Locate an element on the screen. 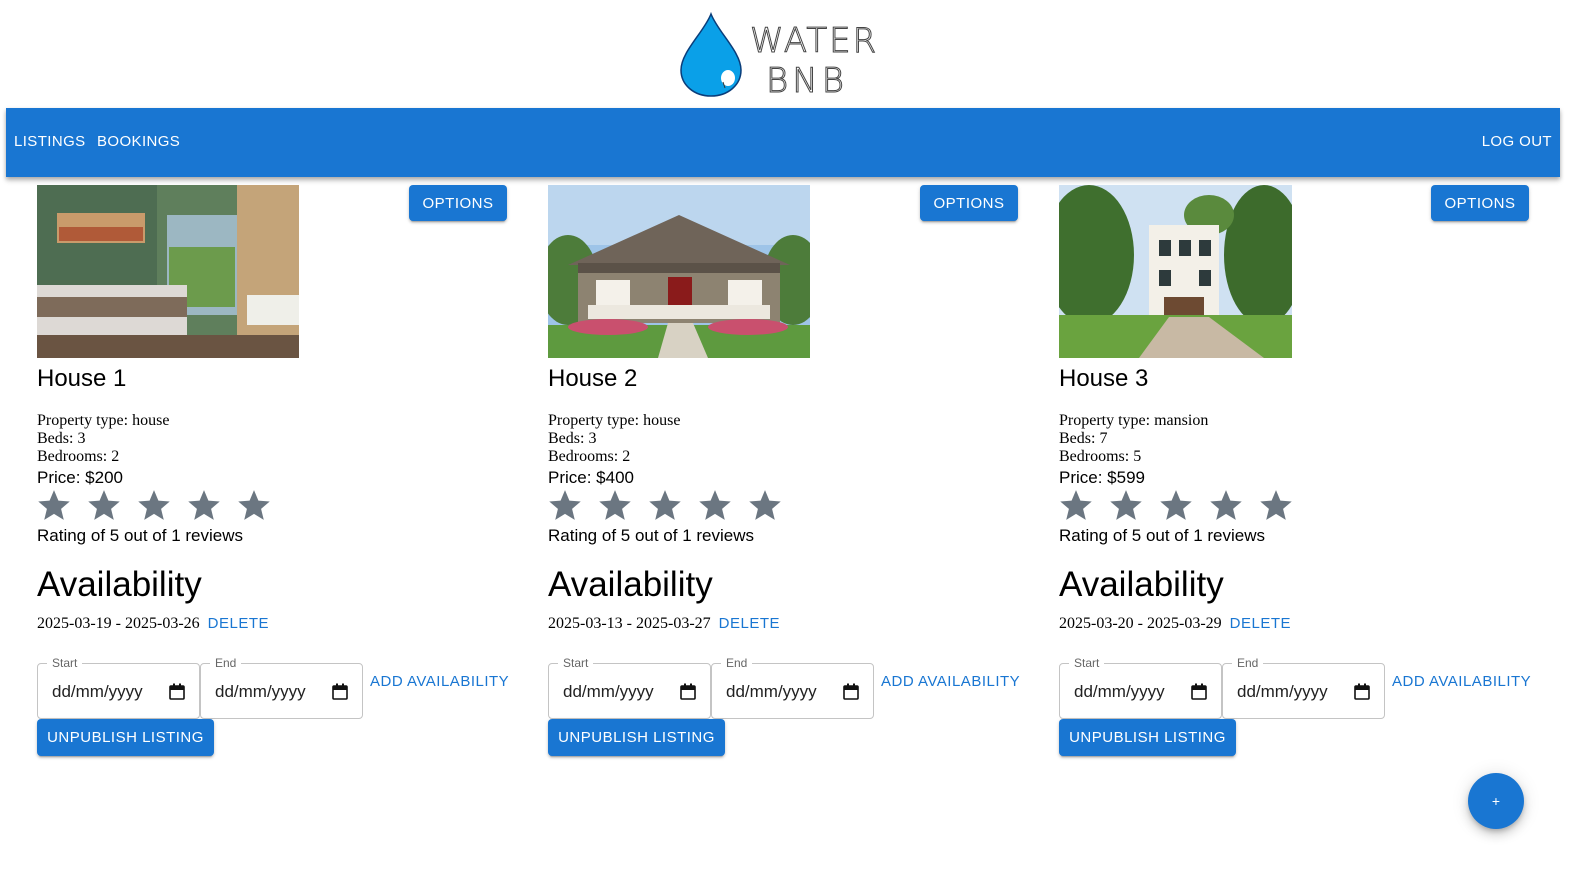 Image resolution: width=1570 pixels, height=871 pixels. listing-thumbnail-bedroom-photo is located at coordinates (168, 271).